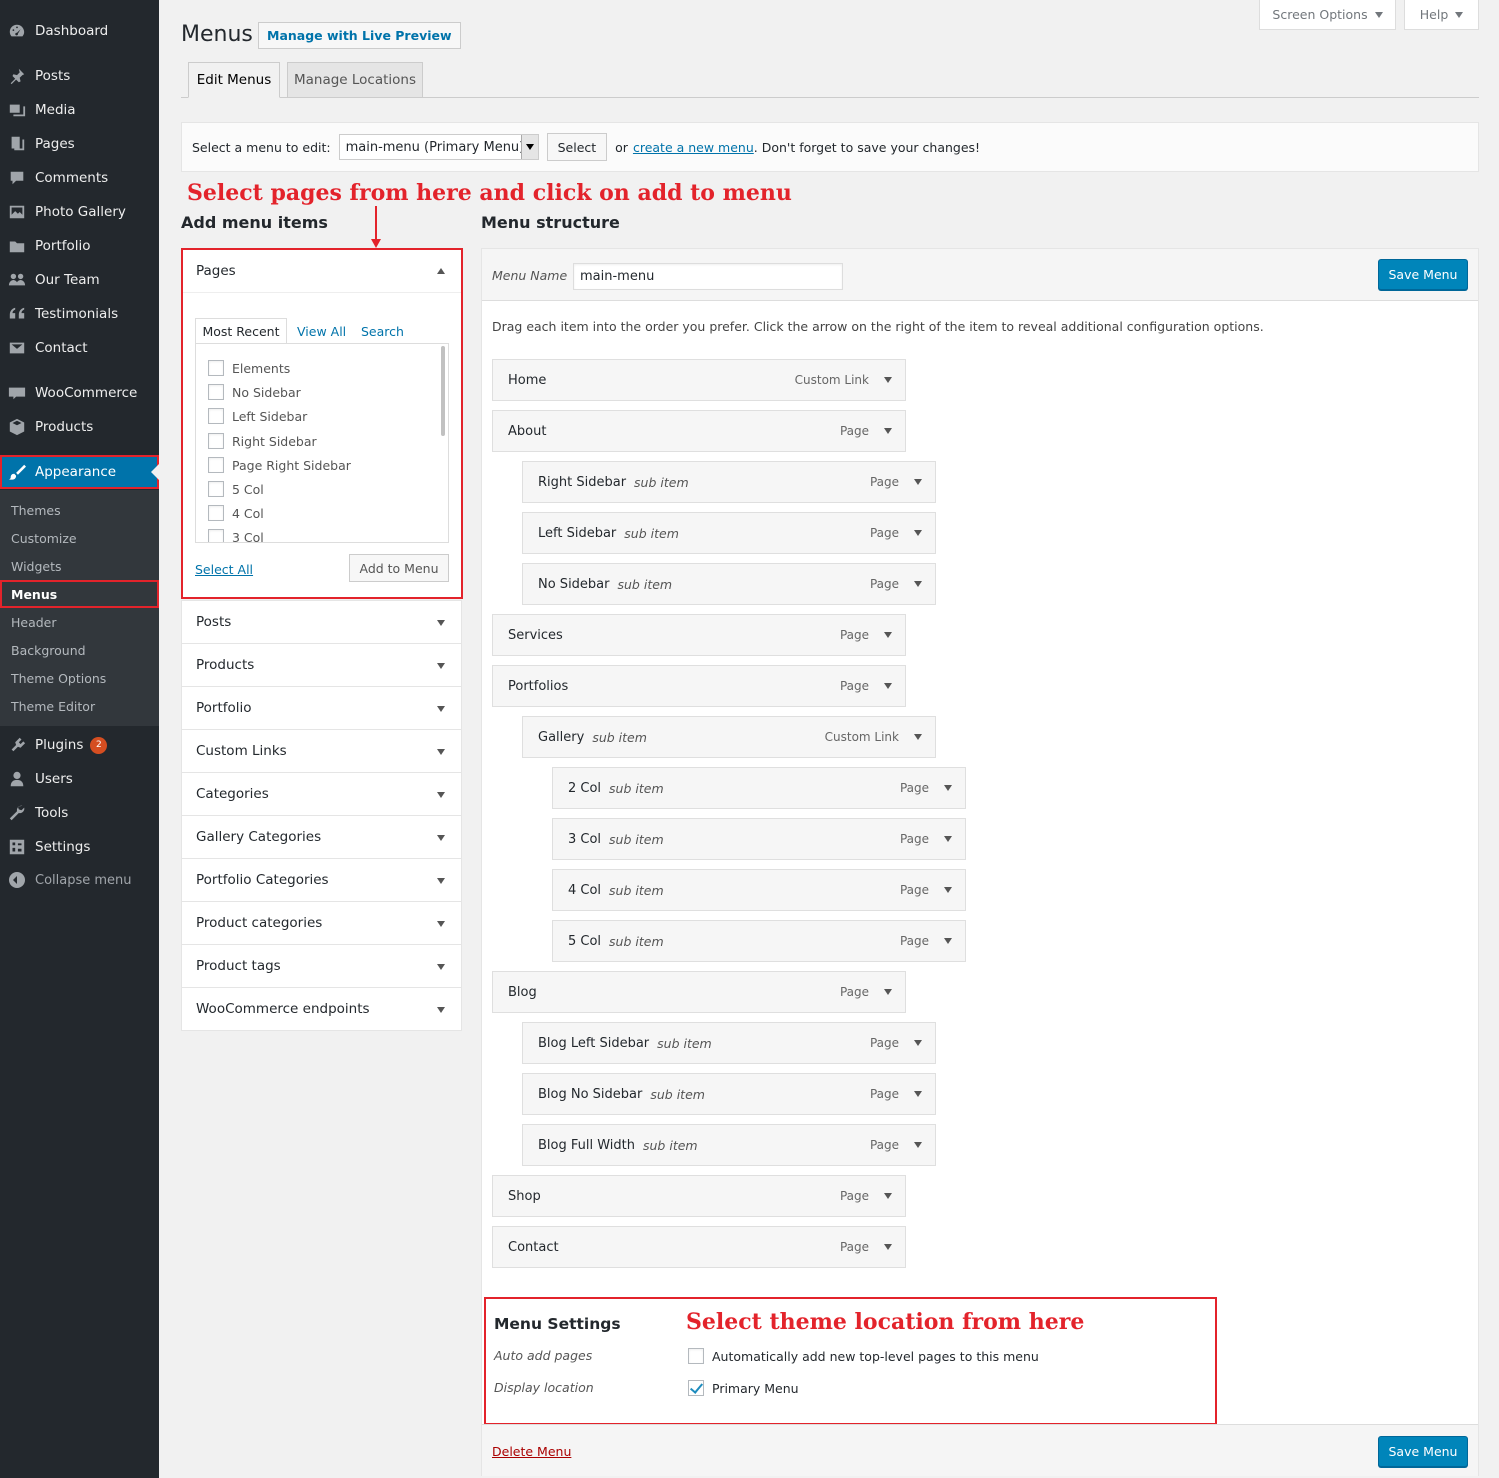 This screenshot has height=1478, width=1499. What do you see at coordinates (1423, 274) in the screenshot?
I see `save-menu-button-top: Save Menu` at bounding box center [1423, 274].